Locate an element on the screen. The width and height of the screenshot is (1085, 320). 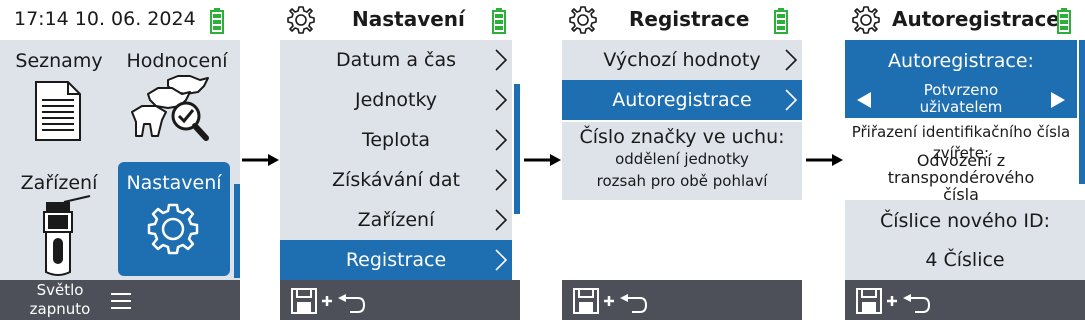
digits-label: Číslice nového ID: is located at coordinates (965, 221).